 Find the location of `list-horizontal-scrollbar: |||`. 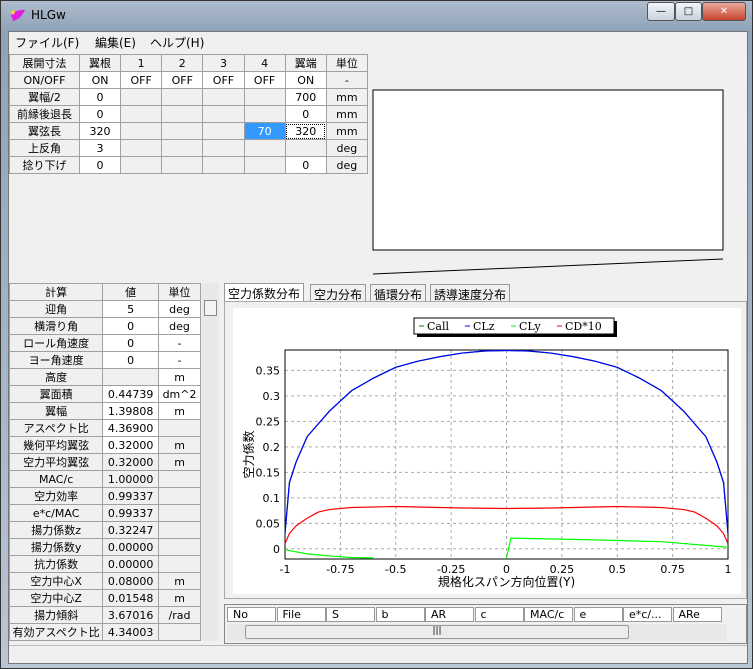

list-horizontal-scrollbar: ||| is located at coordinates (477, 632).